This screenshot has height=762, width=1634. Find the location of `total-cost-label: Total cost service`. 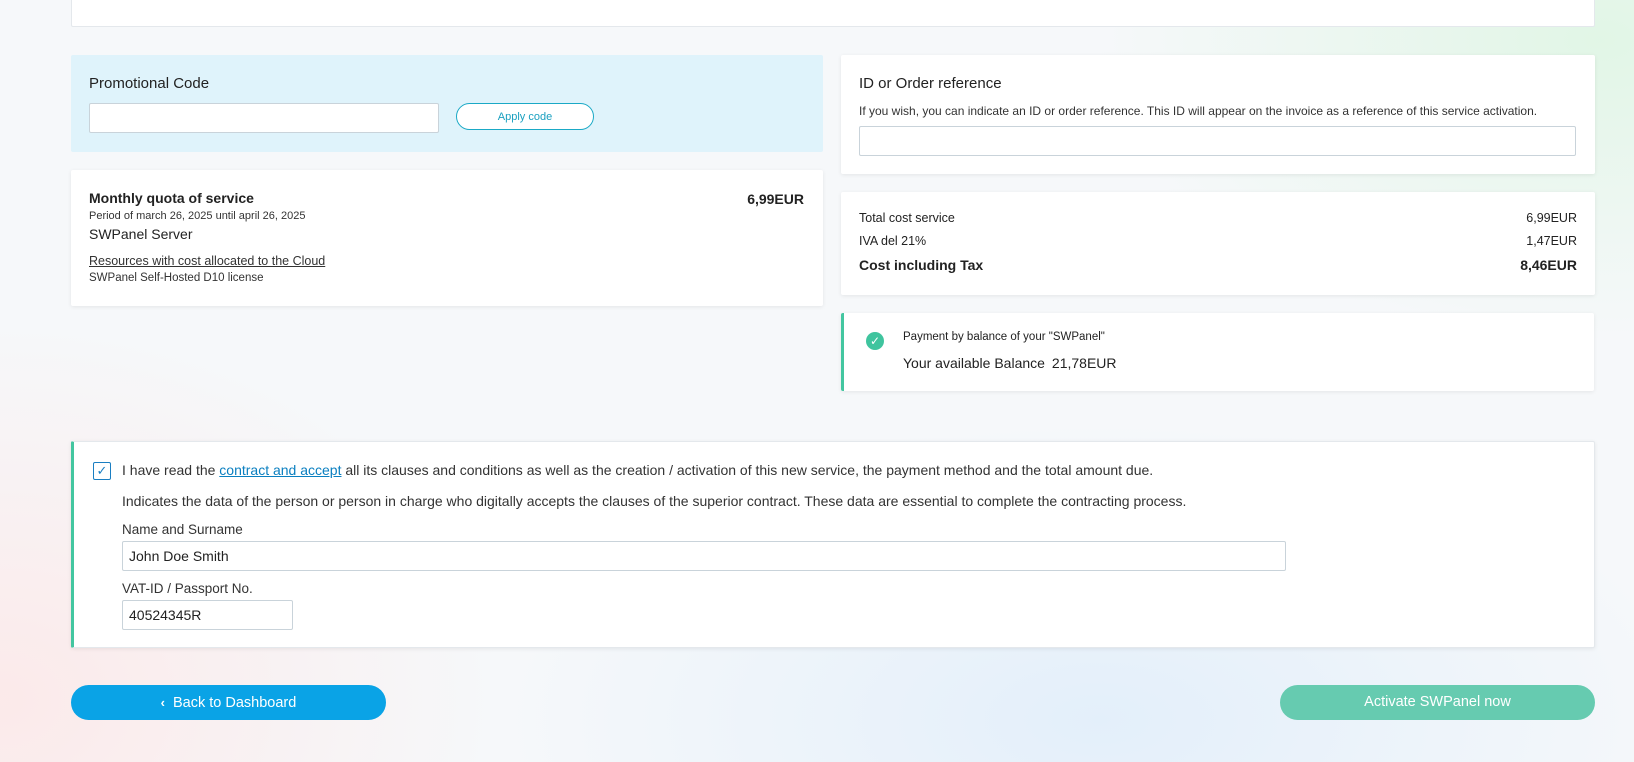

total-cost-label: Total cost service is located at coordinates (907, 218).